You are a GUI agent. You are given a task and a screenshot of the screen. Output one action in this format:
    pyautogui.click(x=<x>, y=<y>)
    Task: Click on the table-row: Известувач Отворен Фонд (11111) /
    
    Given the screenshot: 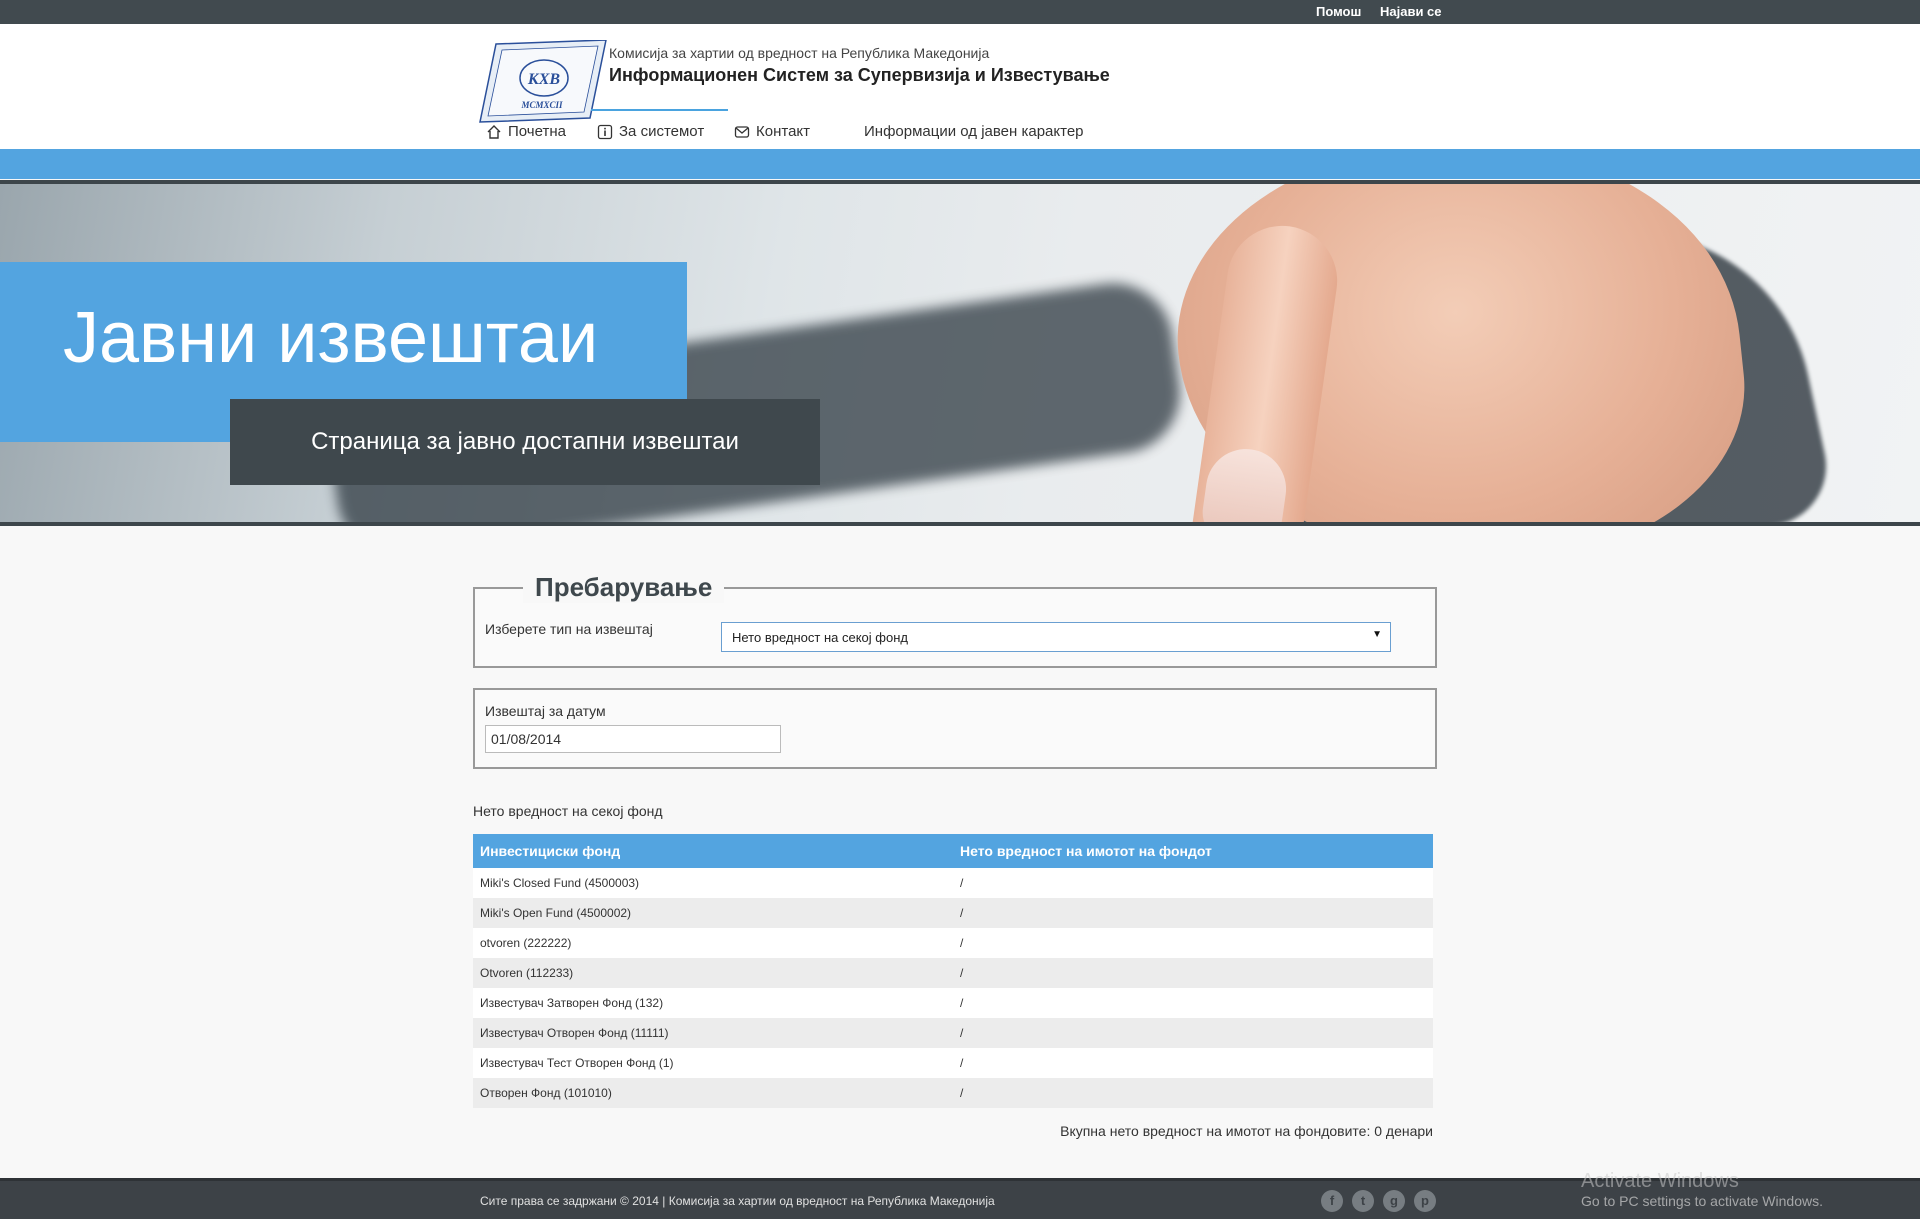 What is the action you would take?
    pyautogui.click(x=953, y=1033)
    